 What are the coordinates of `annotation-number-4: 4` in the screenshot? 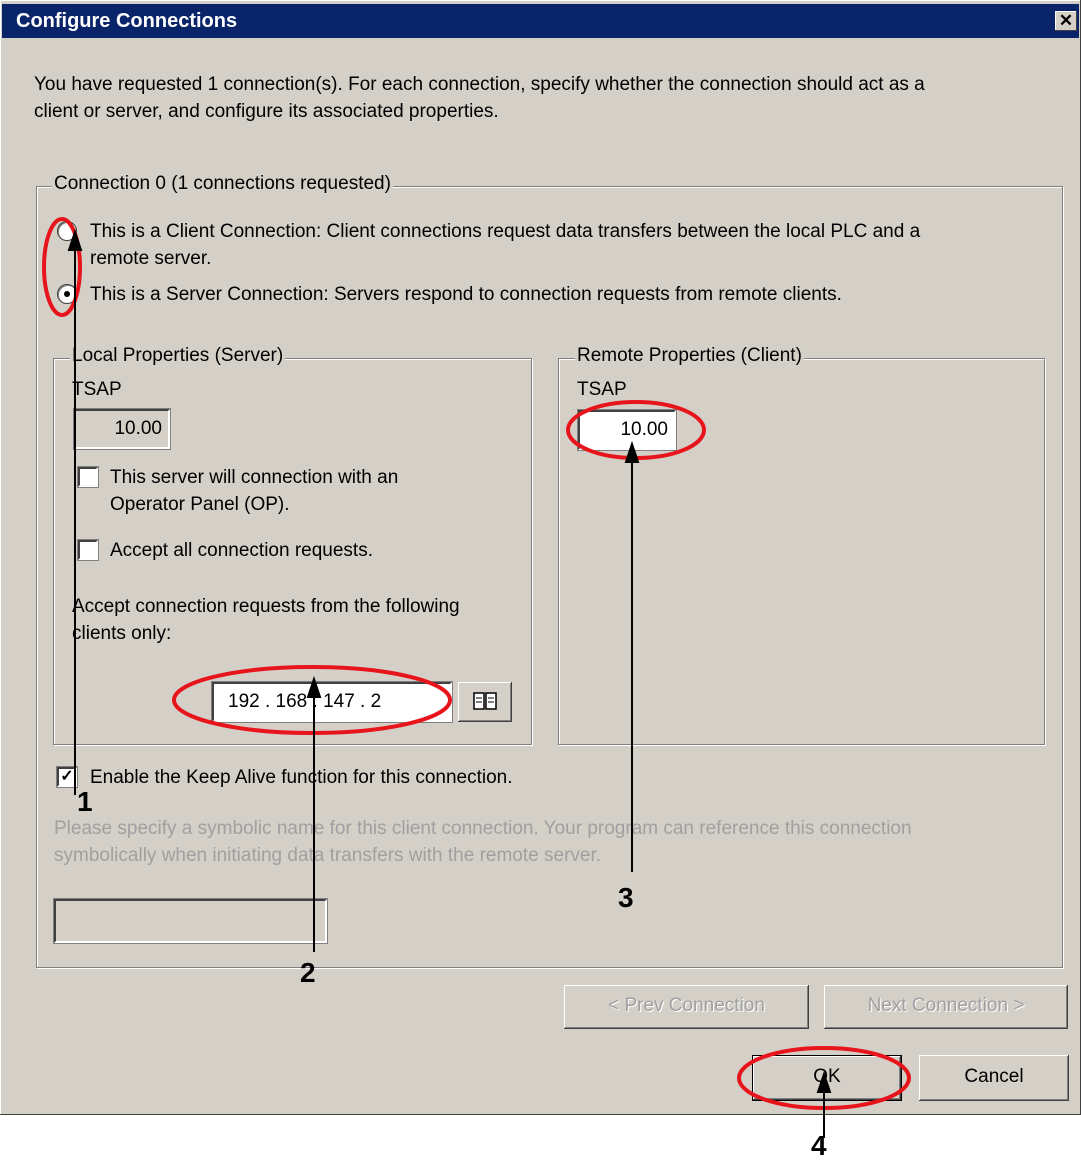 It's located at (819, 1145).